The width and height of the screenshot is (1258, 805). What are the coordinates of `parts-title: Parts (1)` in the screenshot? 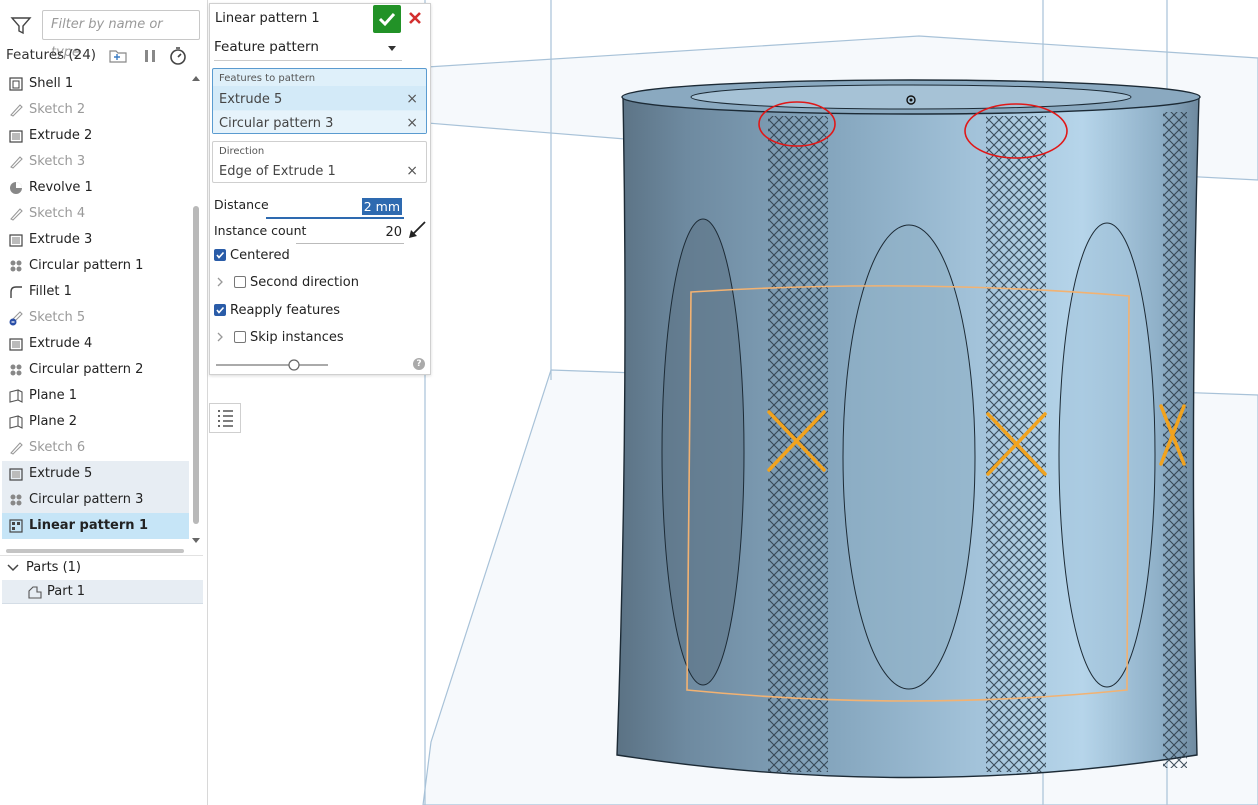 It's located at (53, 567).